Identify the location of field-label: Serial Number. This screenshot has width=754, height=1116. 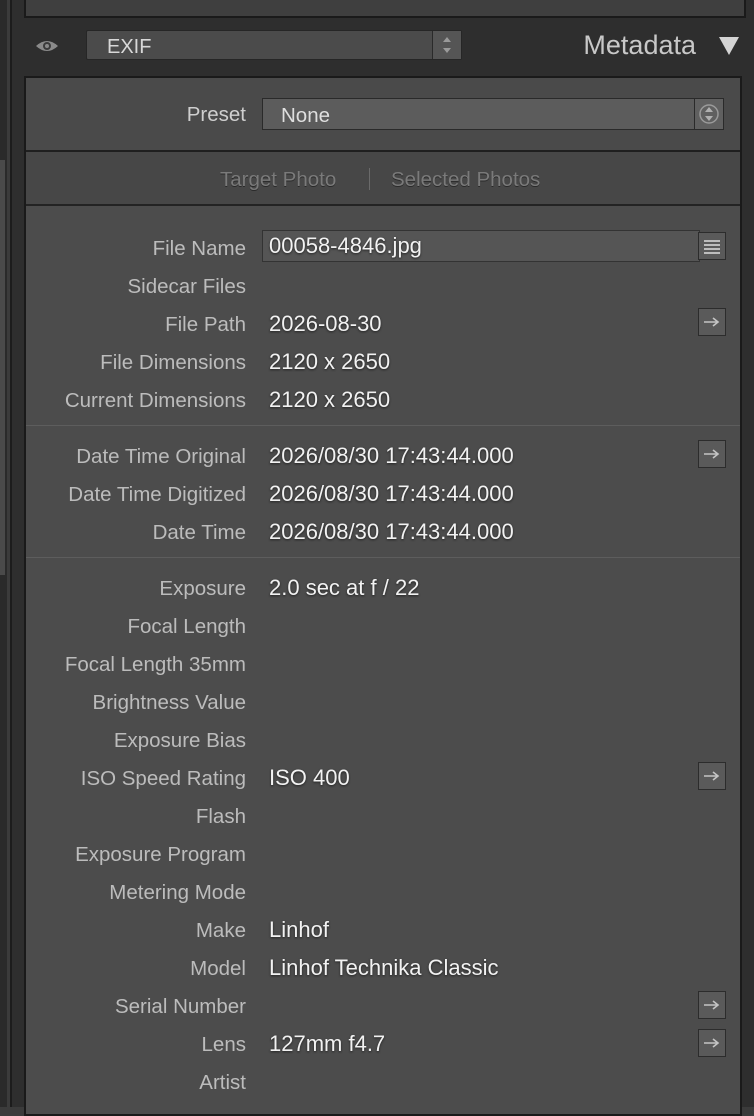
(180, 1006).